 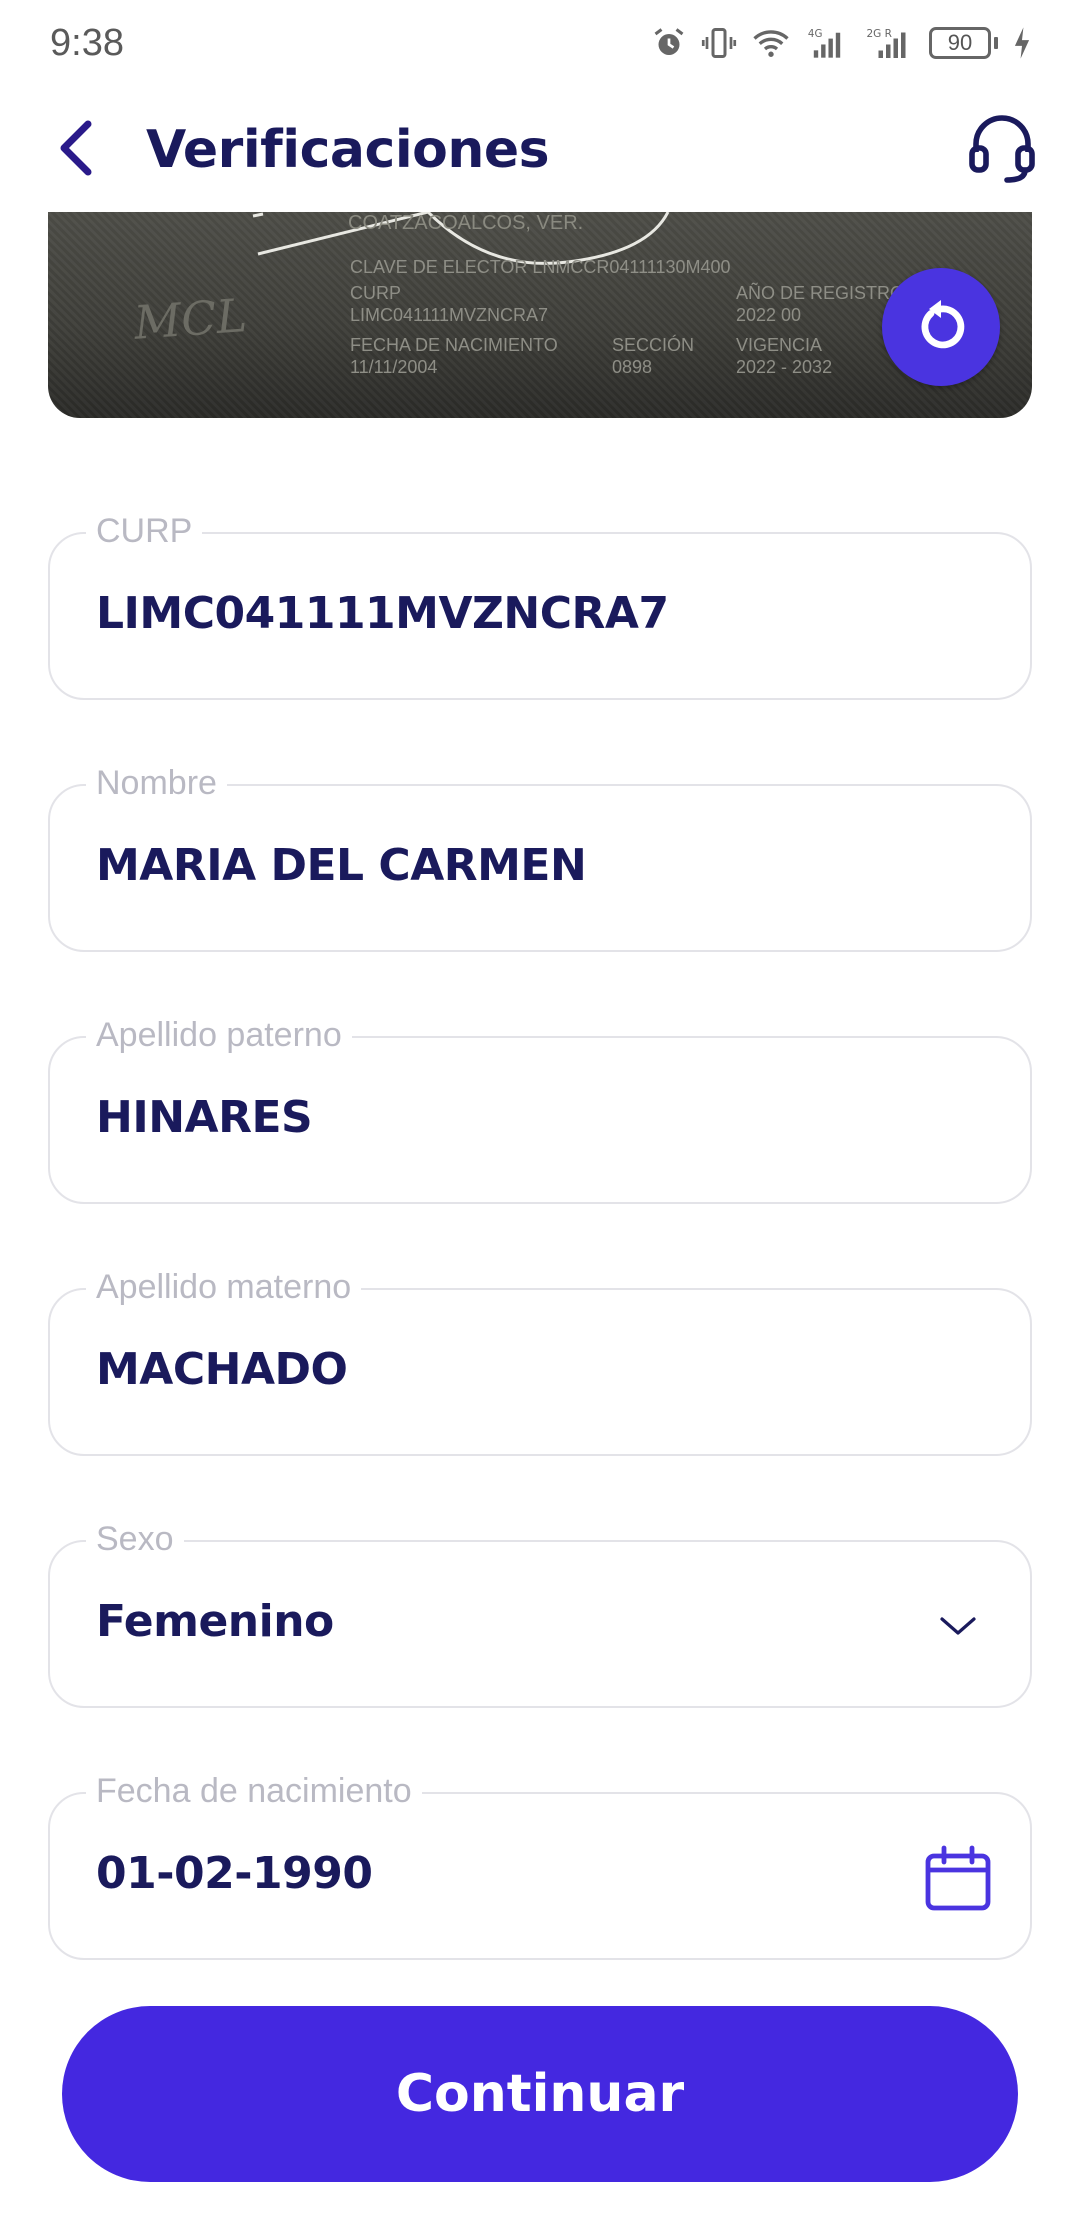 What do you see at coordinates (879, 34) in the screenshot?
I see `svg-text: 2G R` at bounding box center [879, 34].